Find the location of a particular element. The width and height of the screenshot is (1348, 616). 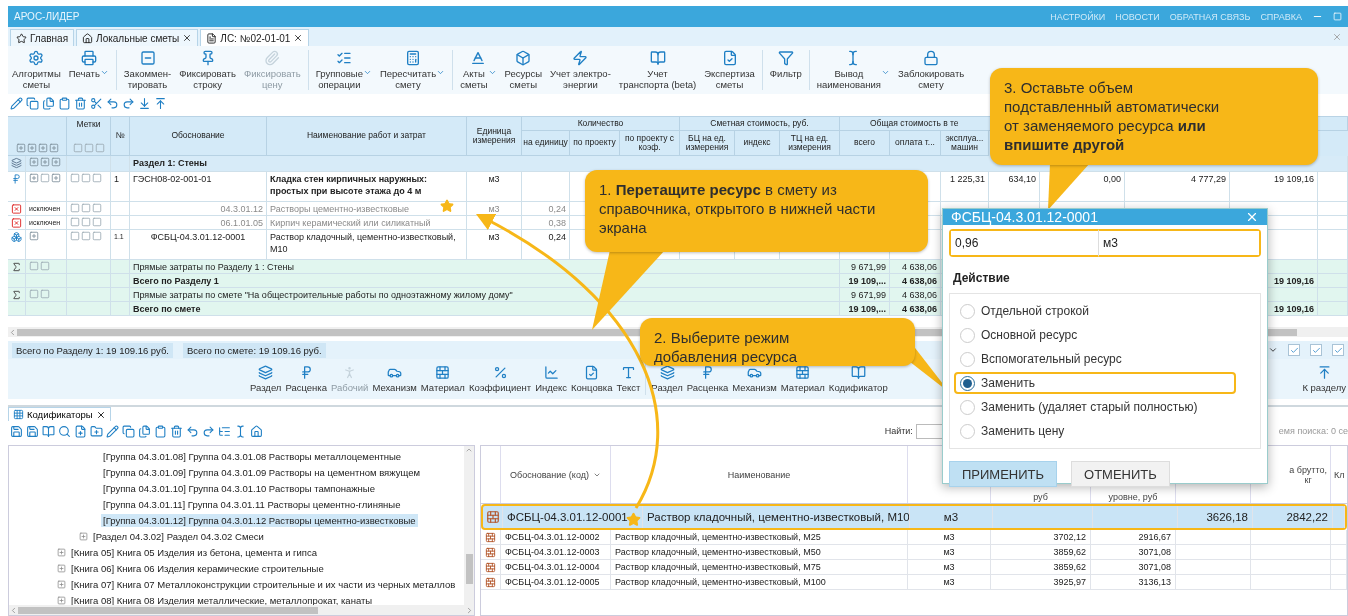

table-cell: ФСБЦ-04.3.01.12-0002 is located at coordinates (556, 537).